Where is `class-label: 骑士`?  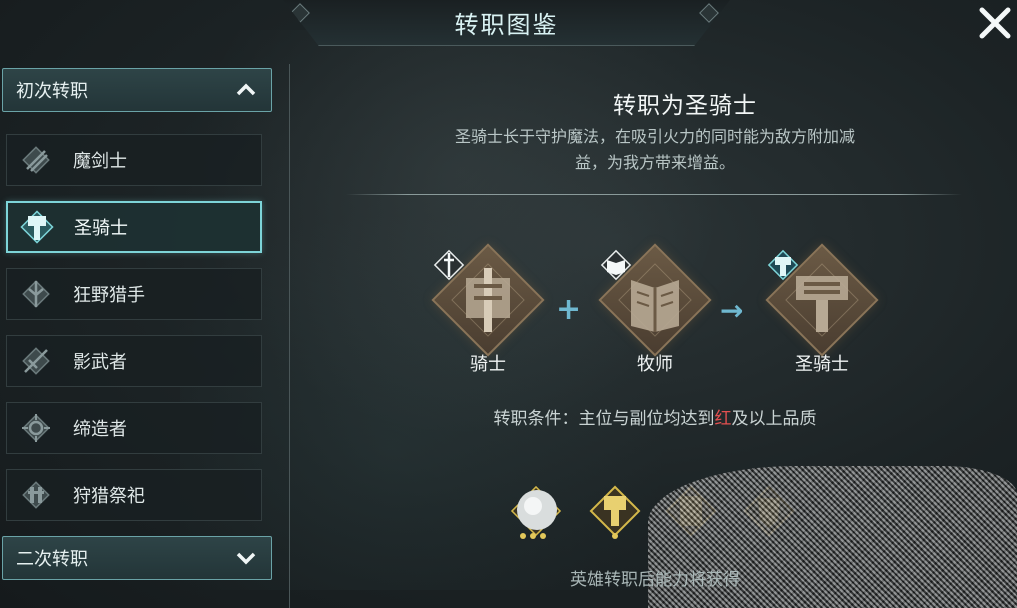 class-label: 骑士 is located at coordinates (488, 364).